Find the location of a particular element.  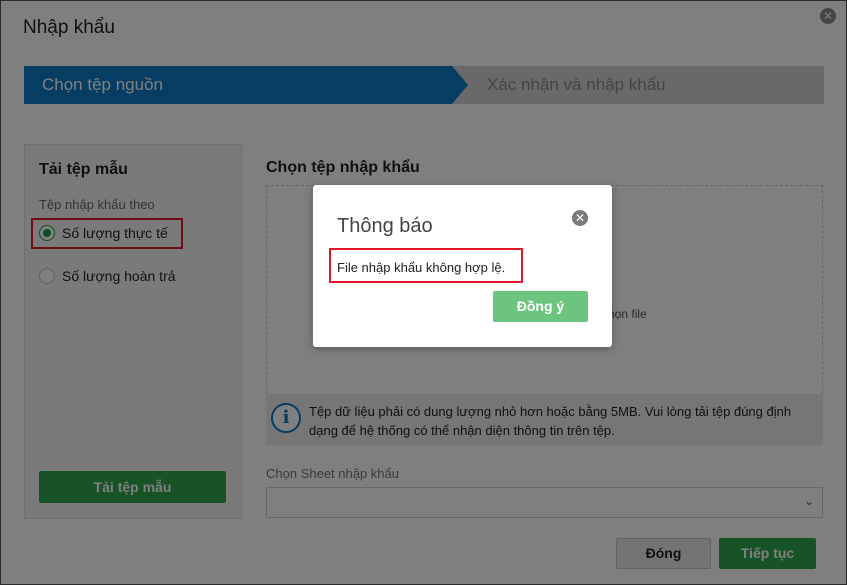

ok-button: Đồng ý is located at coordinates (540, 306).